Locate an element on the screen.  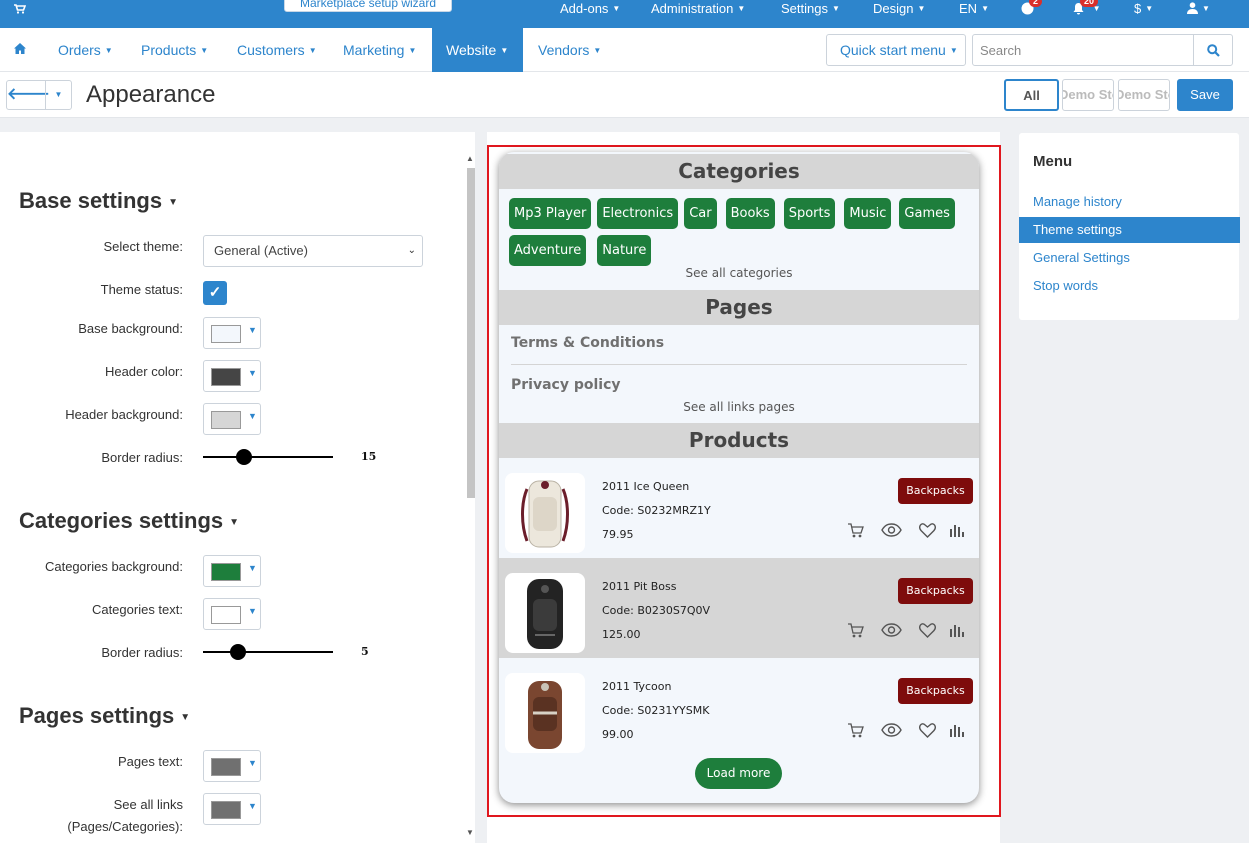
nav-customers: Customers ▼ is located at coordinates (277, 50).